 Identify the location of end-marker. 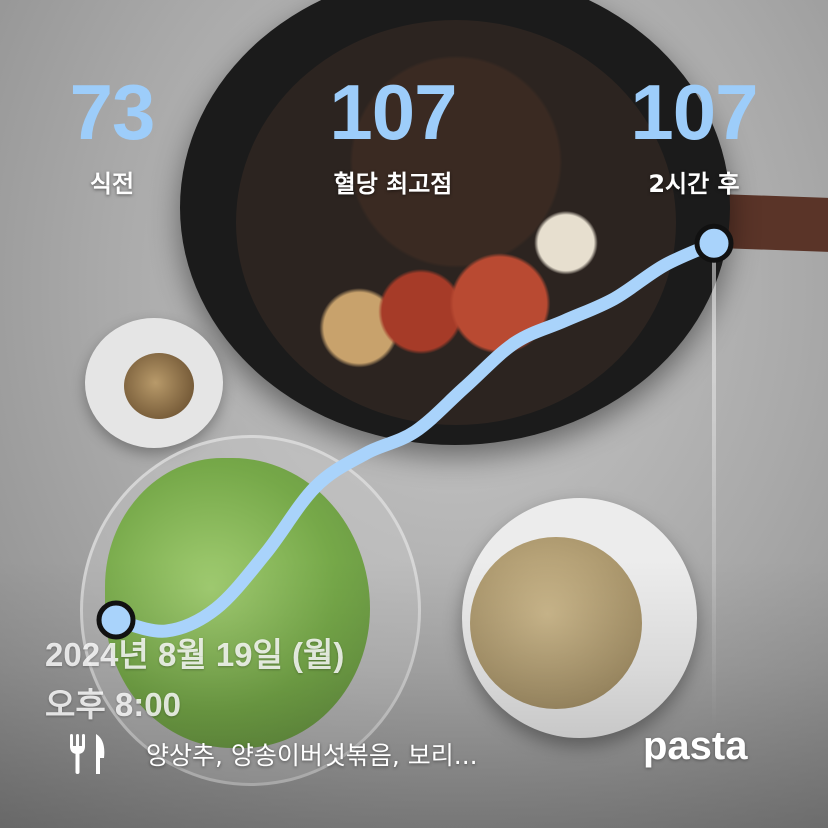
(714, 243).